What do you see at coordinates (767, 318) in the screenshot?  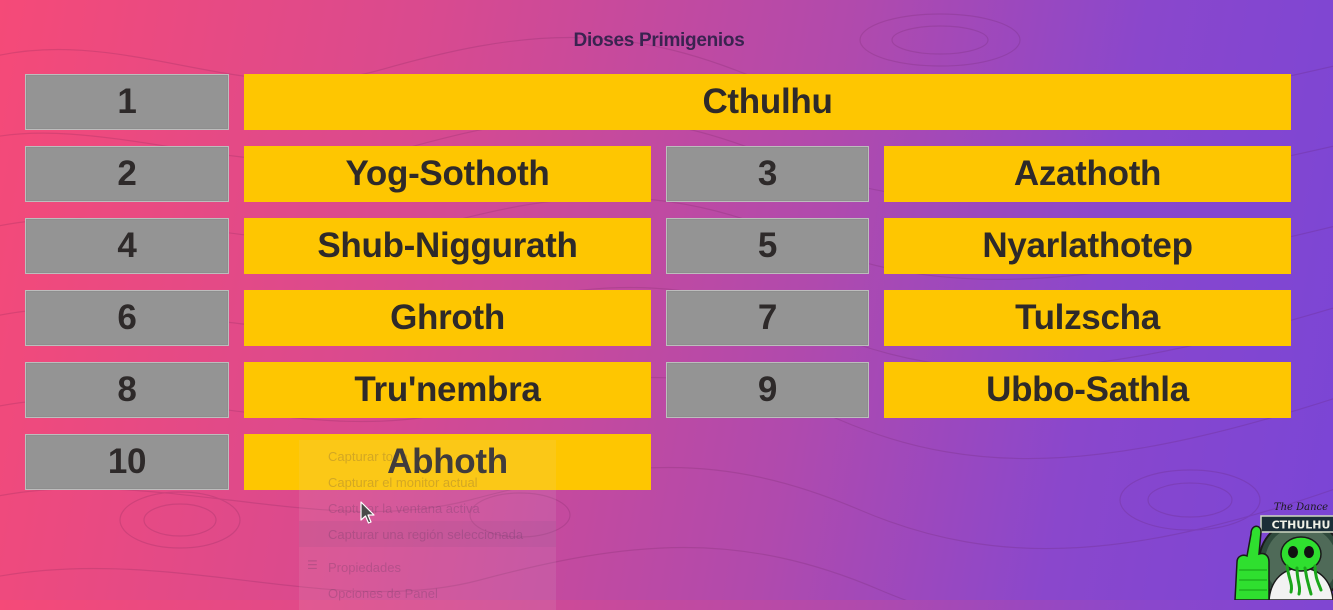 I see `rank-7-number: 7` at bounding box center [767, 318].